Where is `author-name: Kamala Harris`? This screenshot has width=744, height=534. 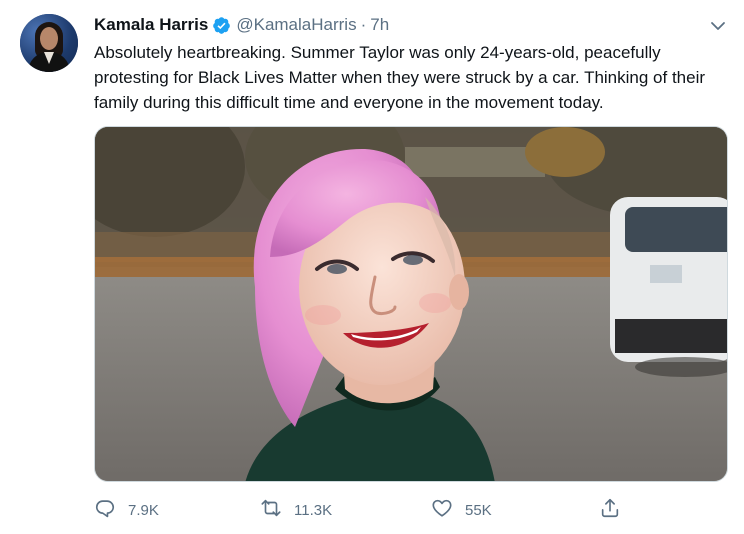
author-name: Kamala Harris is located at coordinates (151, 25).